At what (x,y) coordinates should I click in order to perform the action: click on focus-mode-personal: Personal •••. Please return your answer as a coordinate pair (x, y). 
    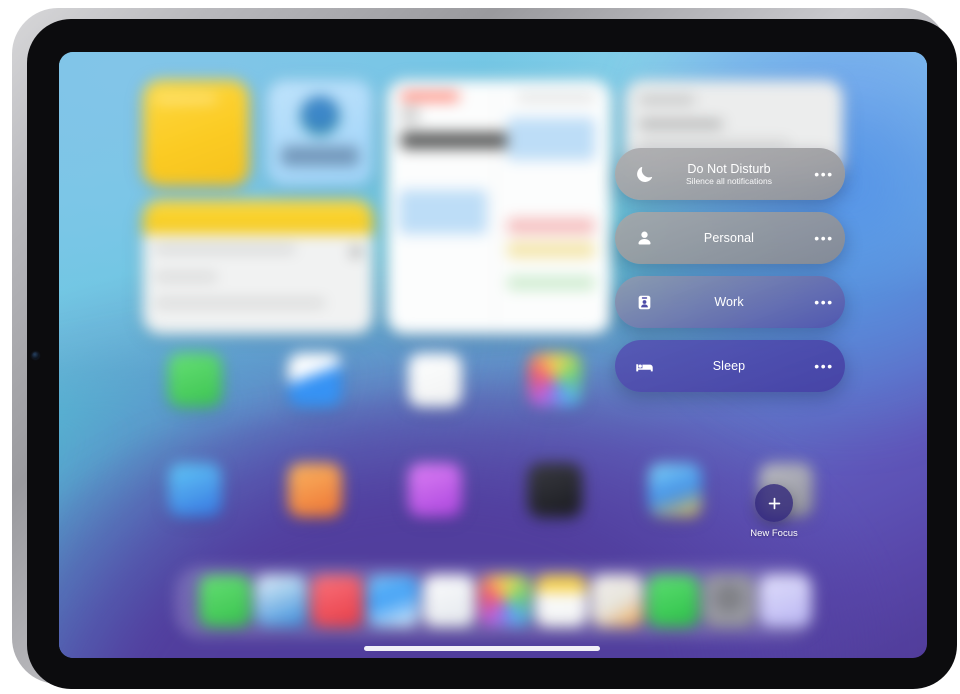
    Looking at the image, I should click on (730, 238).